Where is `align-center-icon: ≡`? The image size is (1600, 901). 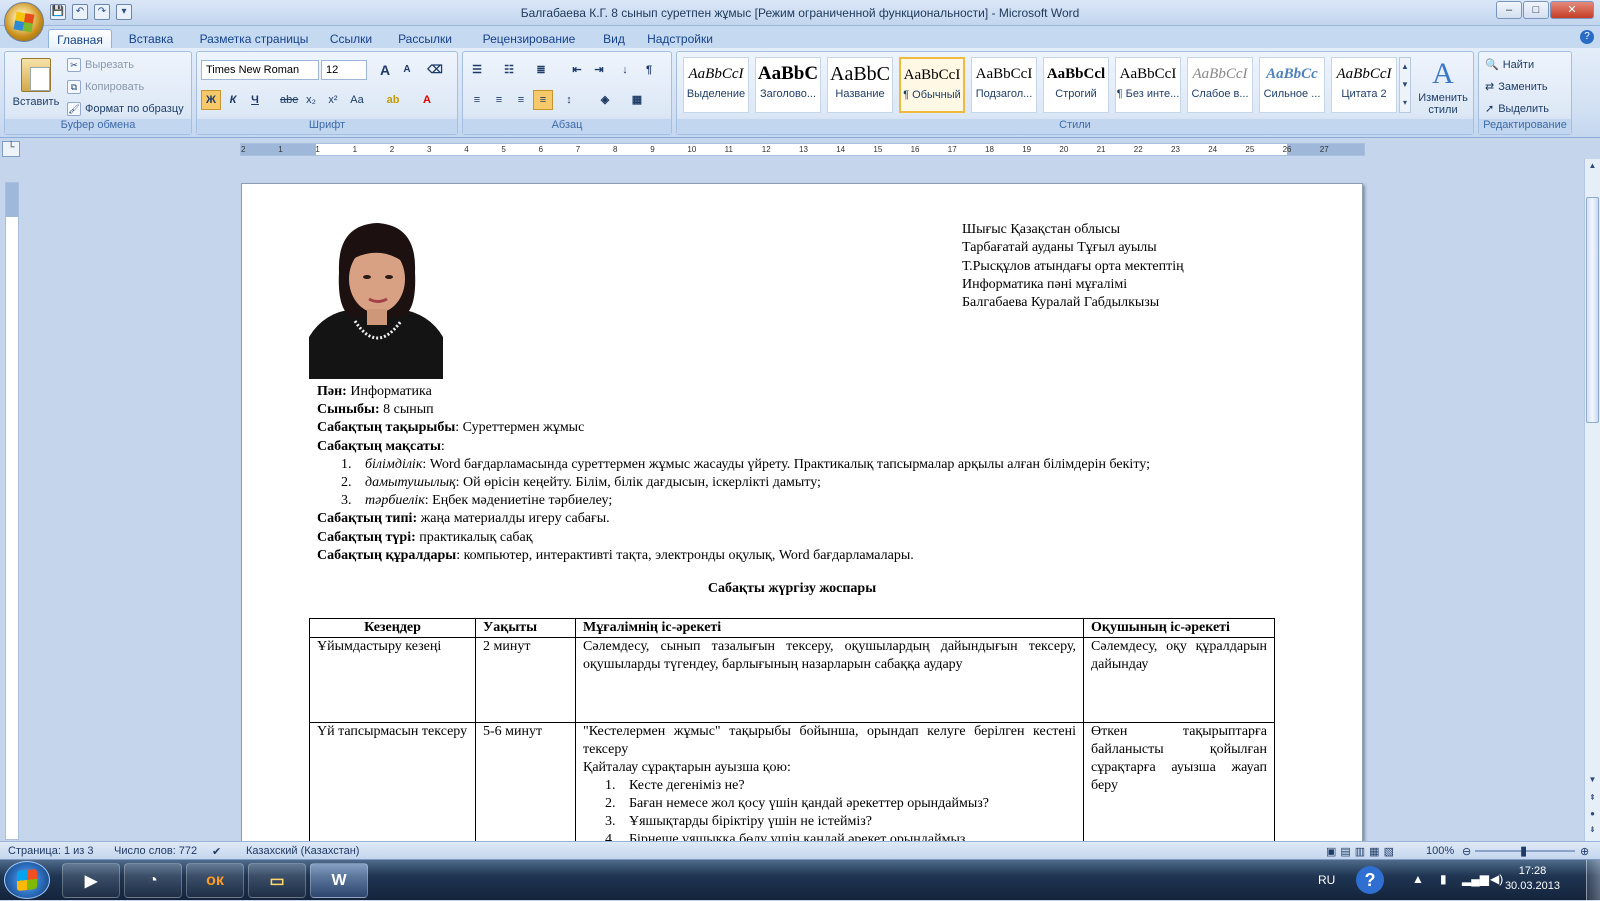 align-center-icon: ≡ is located at coordinates (499, 100).